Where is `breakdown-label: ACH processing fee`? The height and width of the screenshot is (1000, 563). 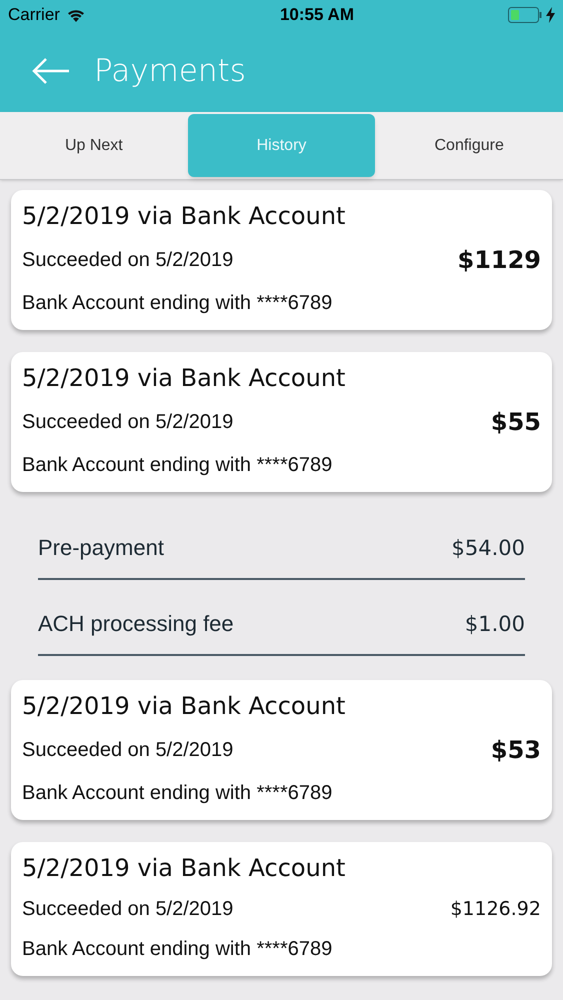
breakdown-label: ACH processing fee is located at coordinates (136, 624).